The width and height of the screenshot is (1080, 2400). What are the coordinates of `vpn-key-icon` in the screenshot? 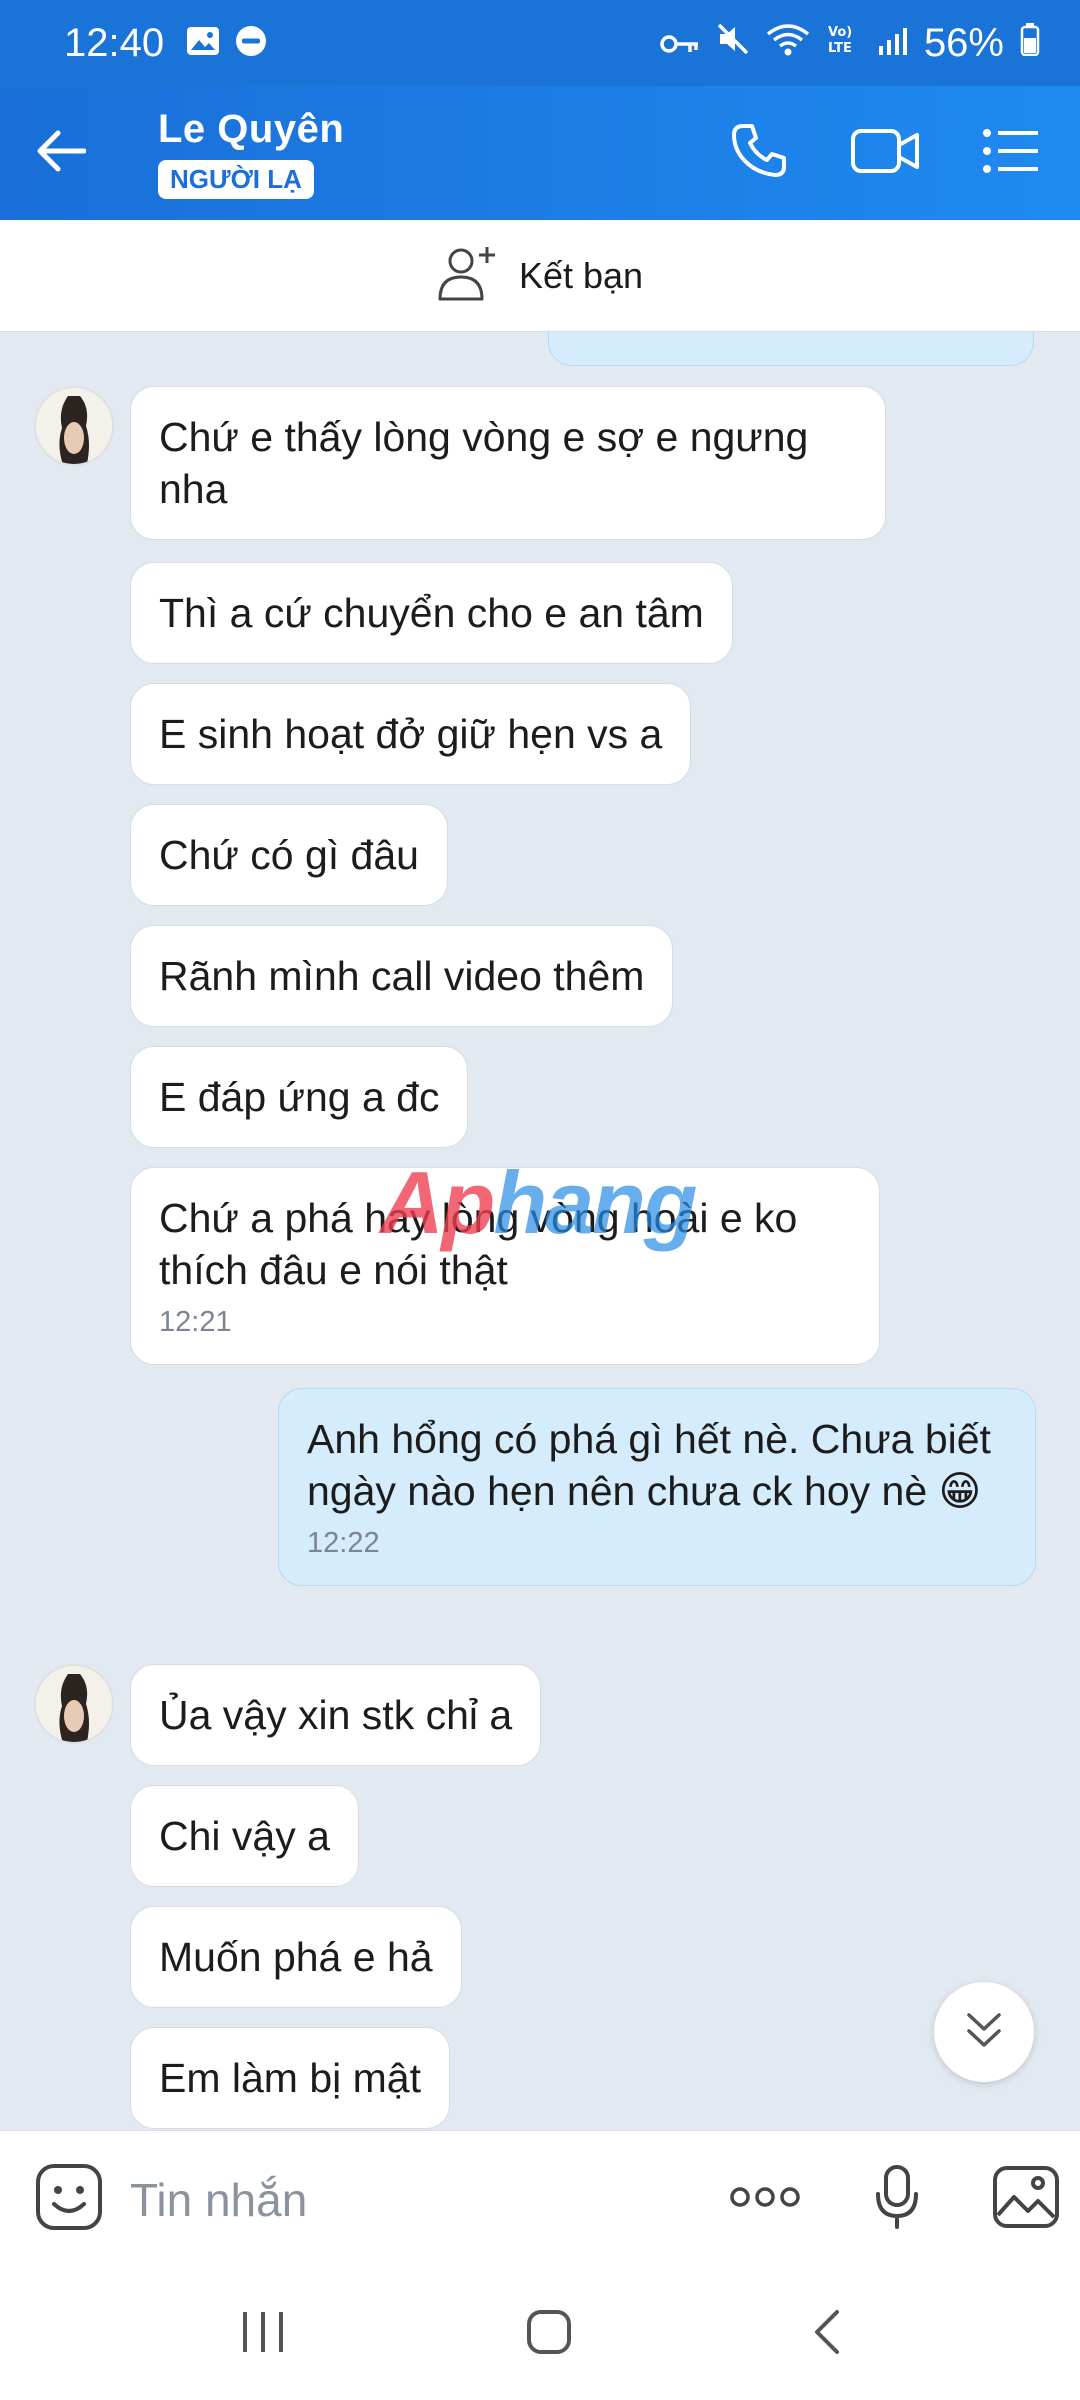 It's located at (680, 43).